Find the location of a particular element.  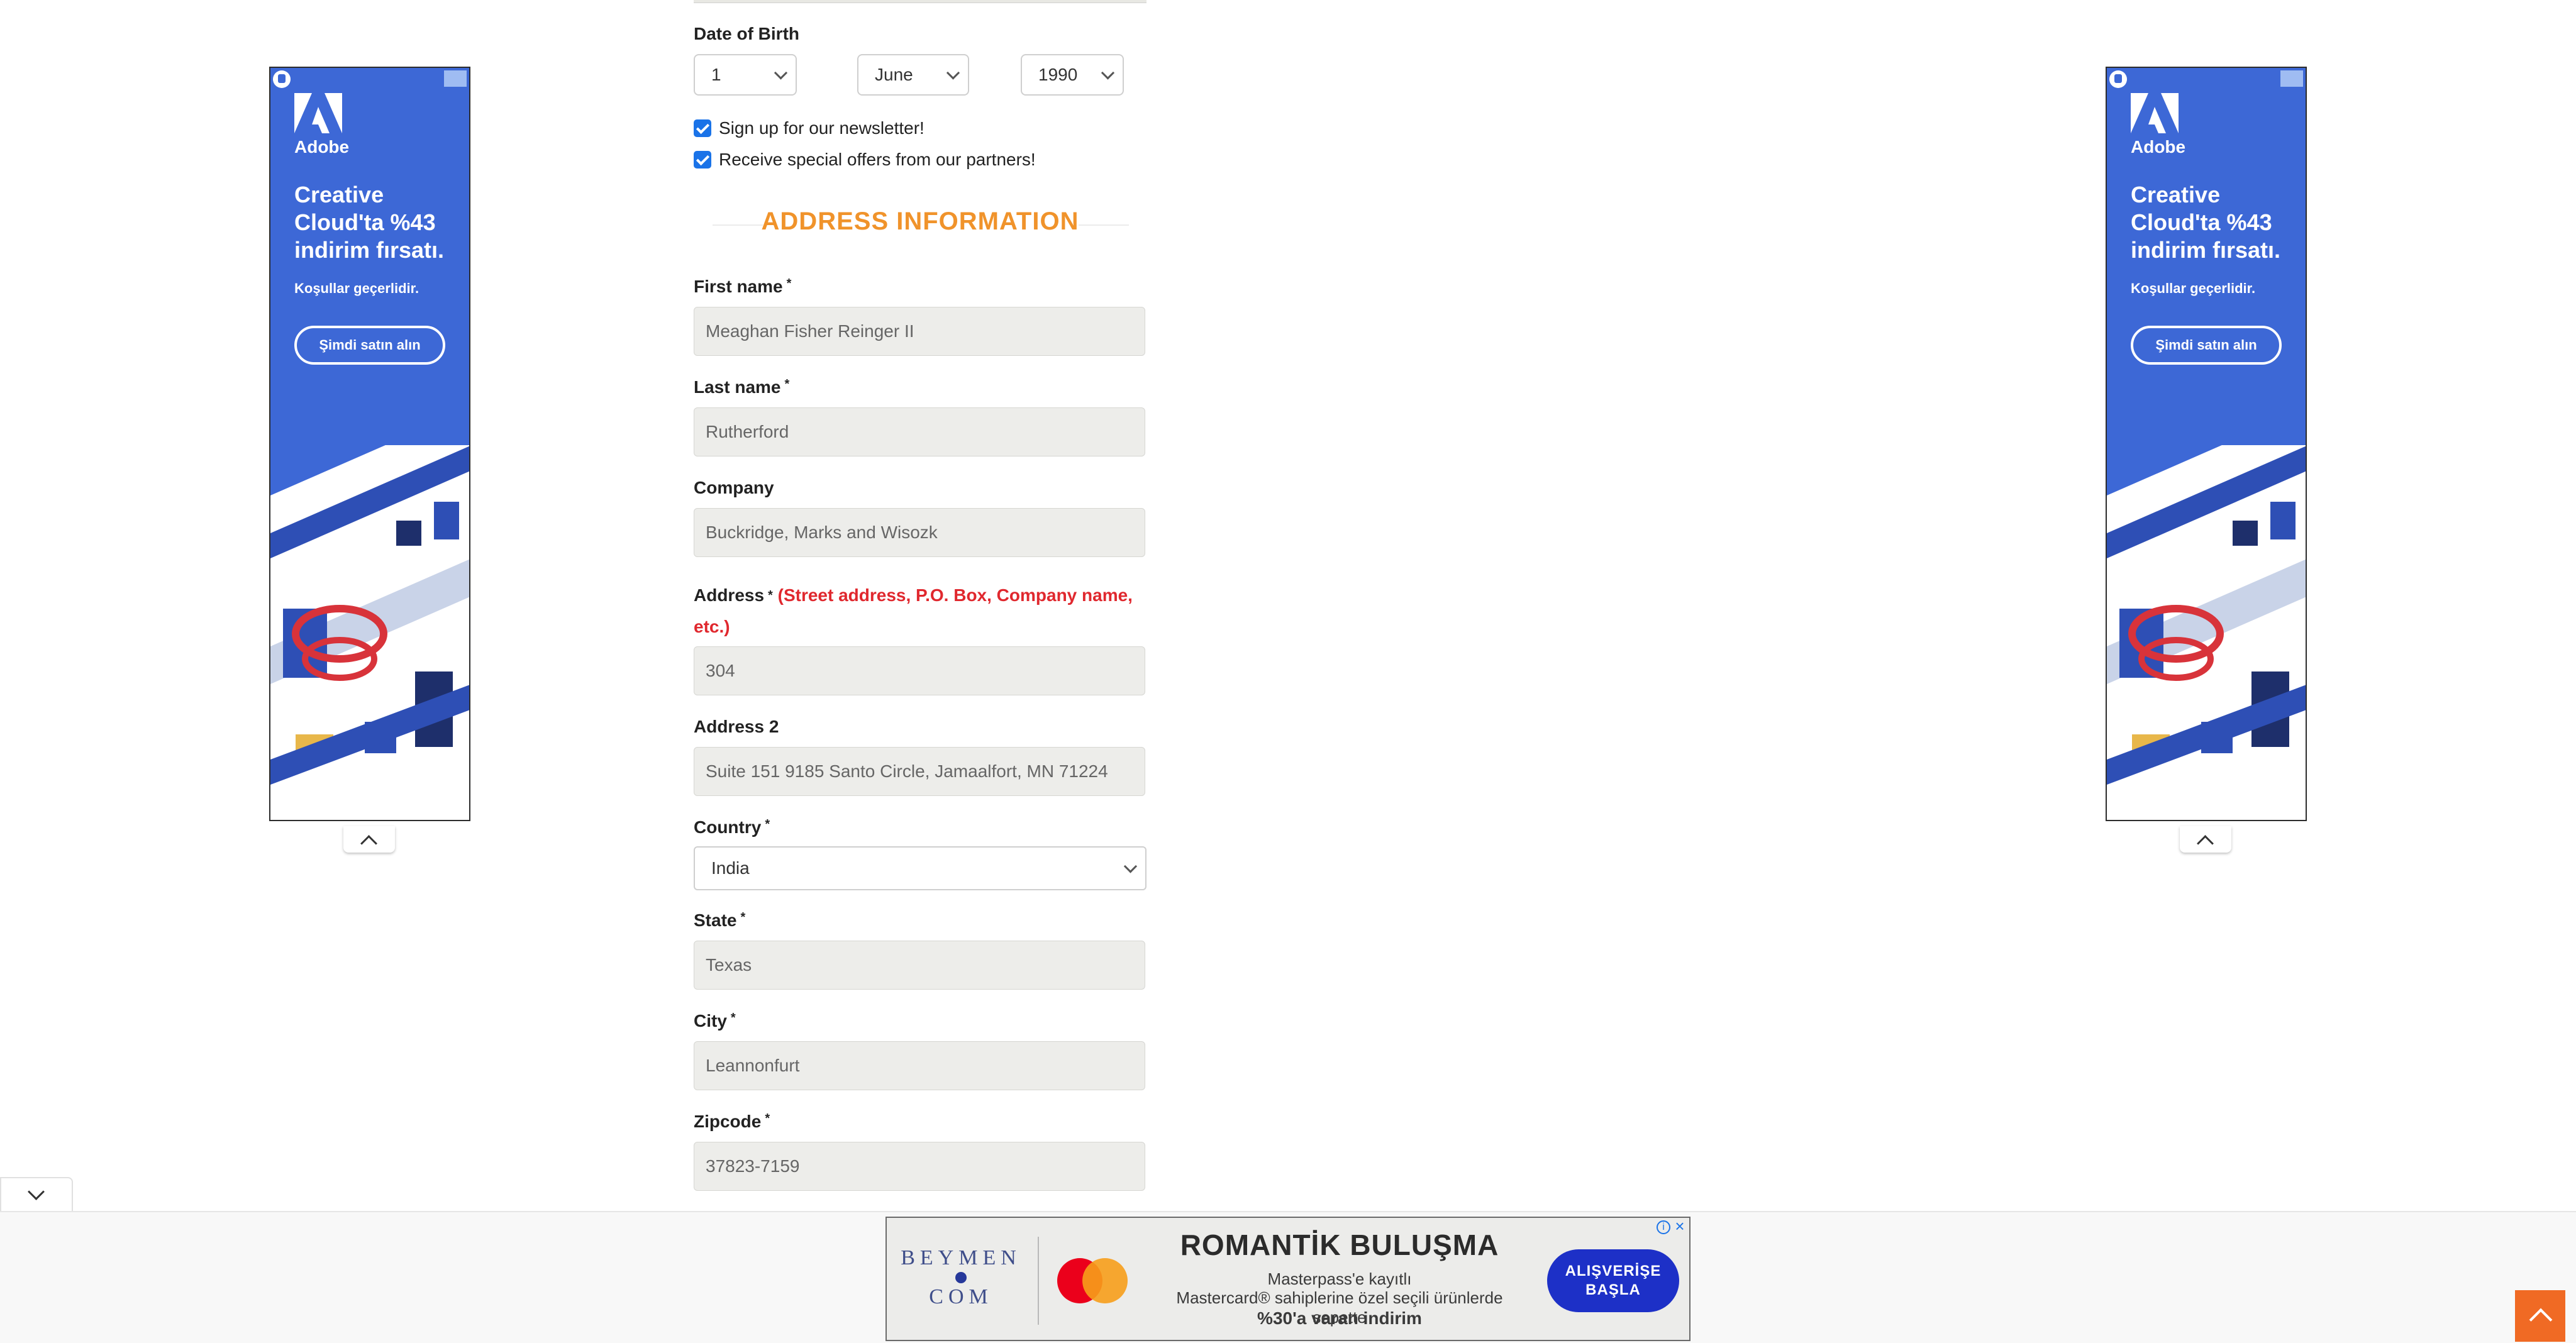

address2-label: Address 2 is located at coordinates (736, 726).